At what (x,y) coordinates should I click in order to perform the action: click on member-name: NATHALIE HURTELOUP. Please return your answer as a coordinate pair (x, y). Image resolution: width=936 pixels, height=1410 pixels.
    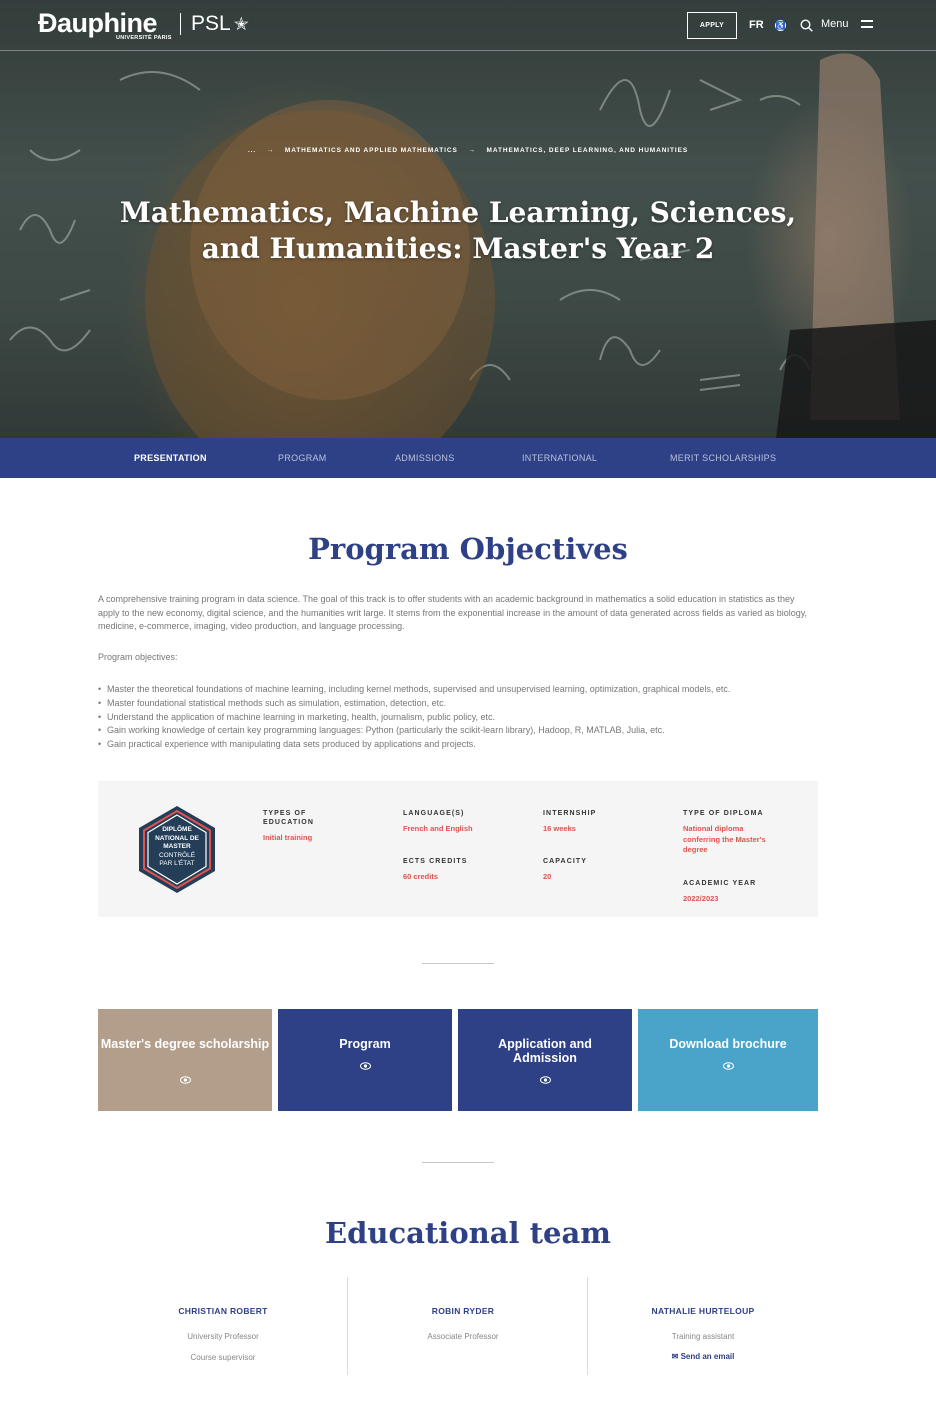
    Looking at the image, I should click on (703, 1311).